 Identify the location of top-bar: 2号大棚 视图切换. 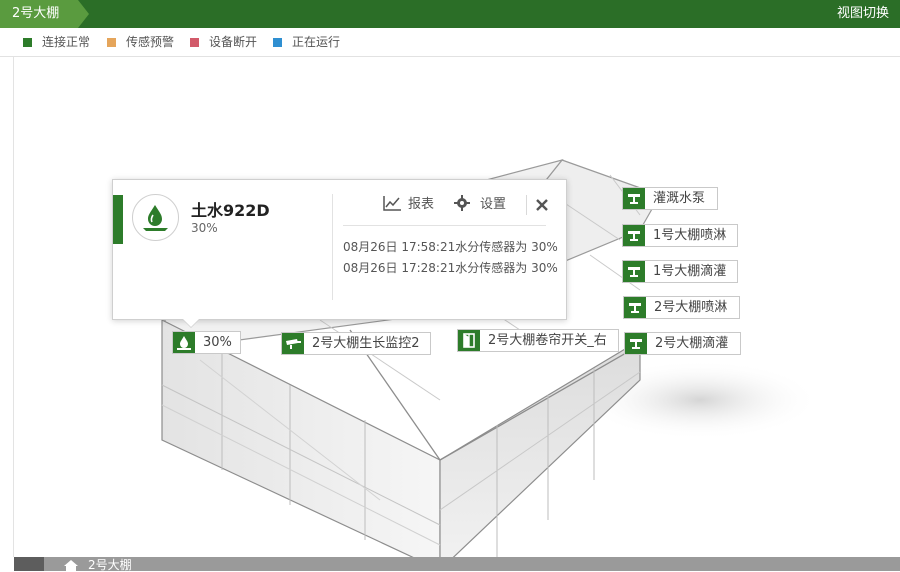
(450, 14).